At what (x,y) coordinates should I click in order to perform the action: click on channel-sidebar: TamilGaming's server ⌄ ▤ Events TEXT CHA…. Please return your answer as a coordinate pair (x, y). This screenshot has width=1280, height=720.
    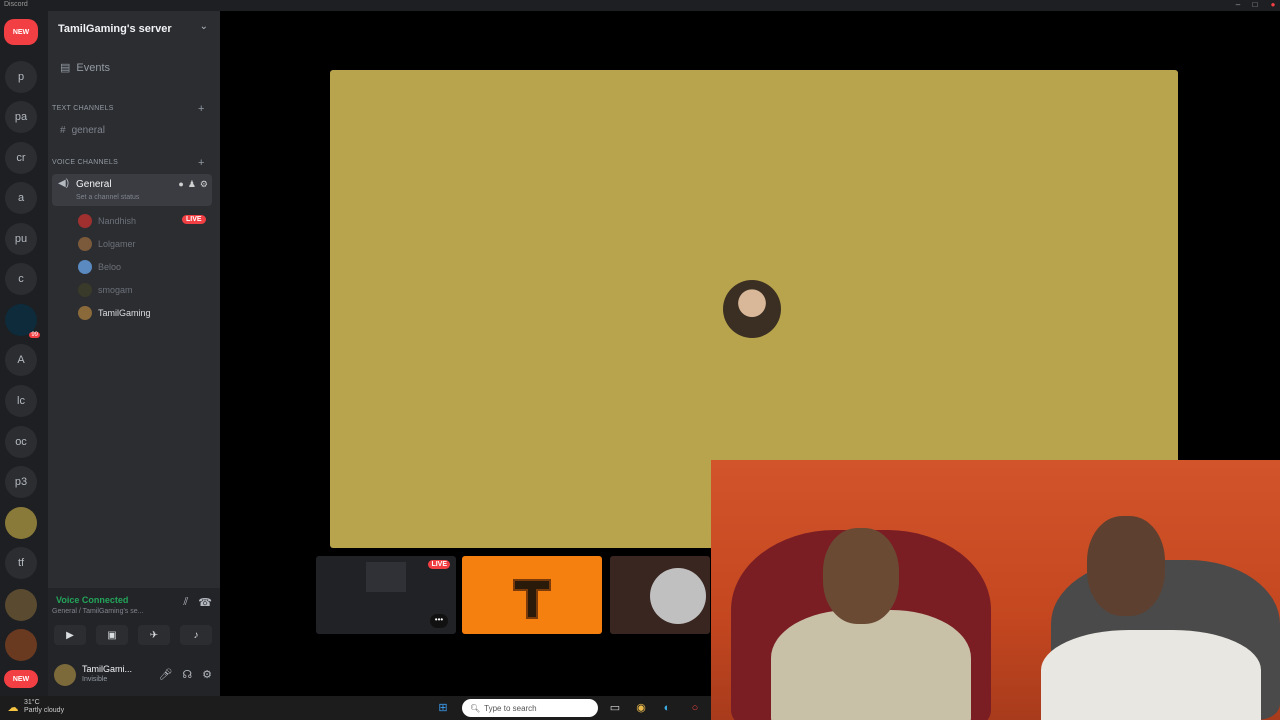
    Looking at the image, I should click on (134, 353).